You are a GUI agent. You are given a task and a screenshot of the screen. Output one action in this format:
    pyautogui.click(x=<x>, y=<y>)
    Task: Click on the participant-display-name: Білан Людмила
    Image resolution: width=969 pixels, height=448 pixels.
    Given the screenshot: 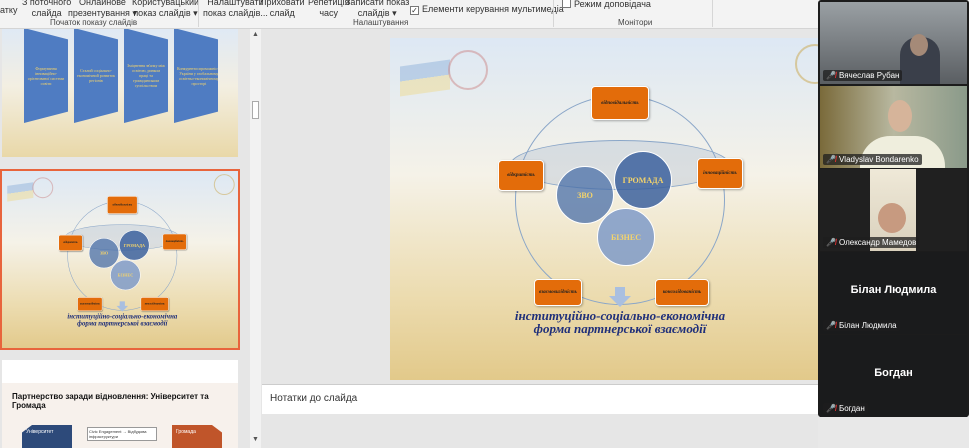 What is the action you would take?
    pyautogui.click(x=893, y=290)
    